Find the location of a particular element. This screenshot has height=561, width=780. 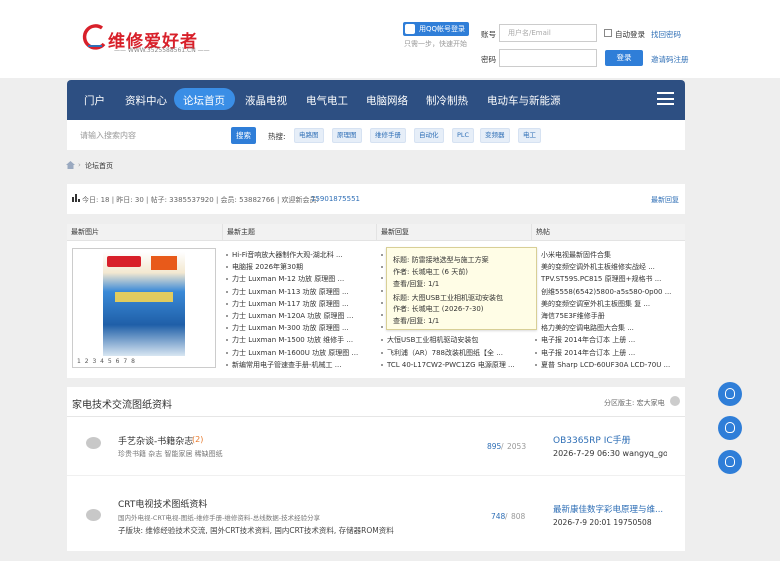

last-post-title: OB3365RP IC手册 is located at coordinates (592, 439).